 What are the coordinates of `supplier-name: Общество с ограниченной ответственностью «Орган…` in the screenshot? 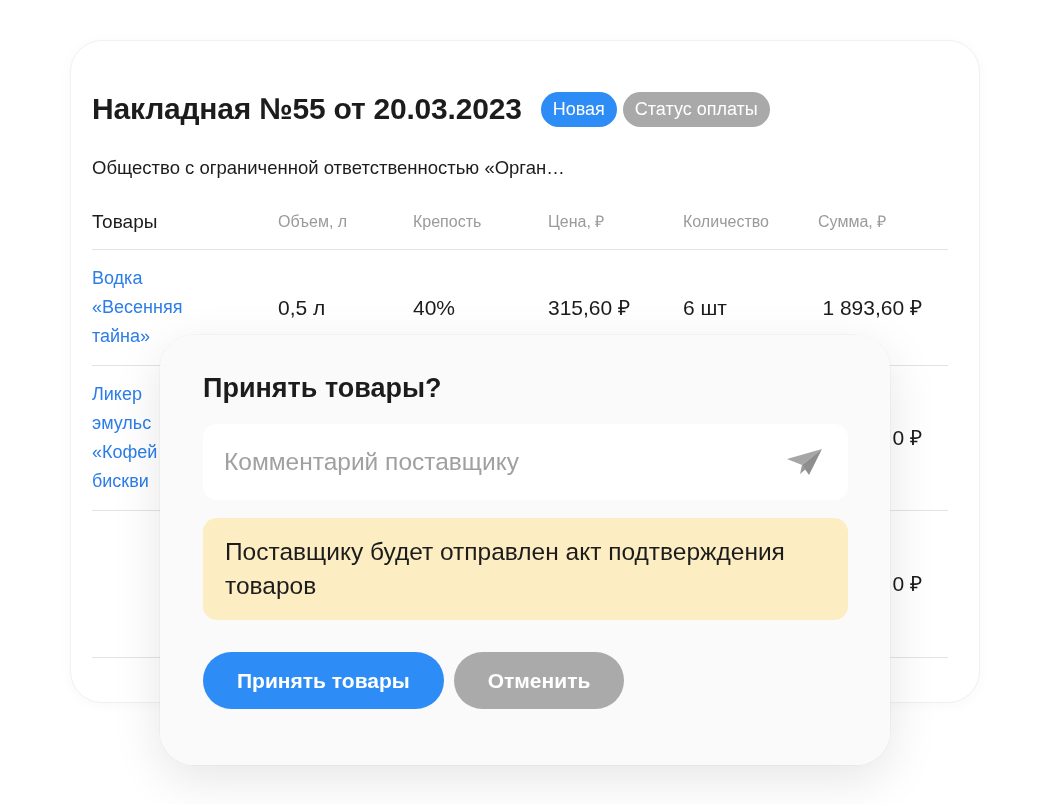 It's located at (329, 168).